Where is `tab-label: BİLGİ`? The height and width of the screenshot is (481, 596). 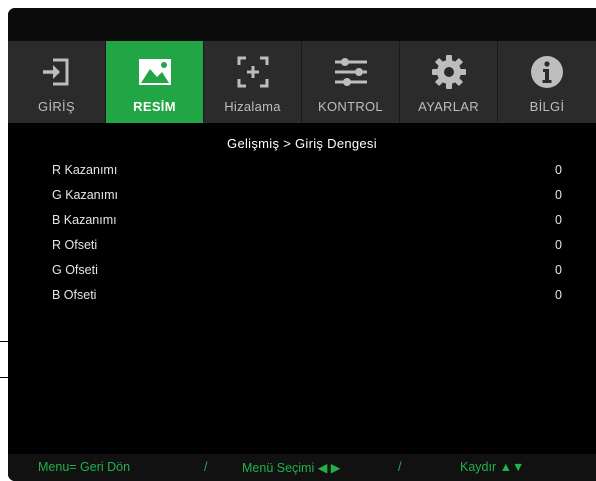
tab-label: BİLGİ is located at coordinates (547, 106).